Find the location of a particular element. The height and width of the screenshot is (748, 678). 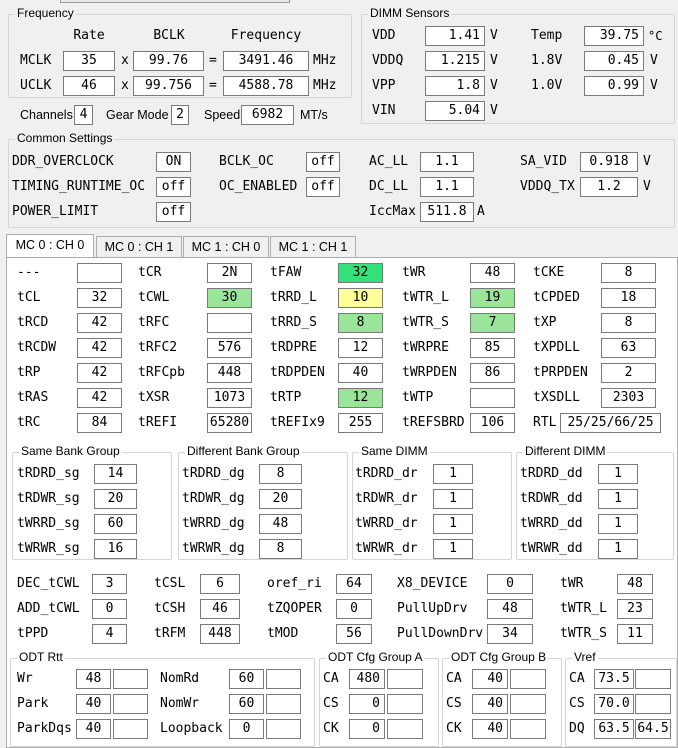

vddq-tx-field: 1.2 is located at coordinates (609, 187).